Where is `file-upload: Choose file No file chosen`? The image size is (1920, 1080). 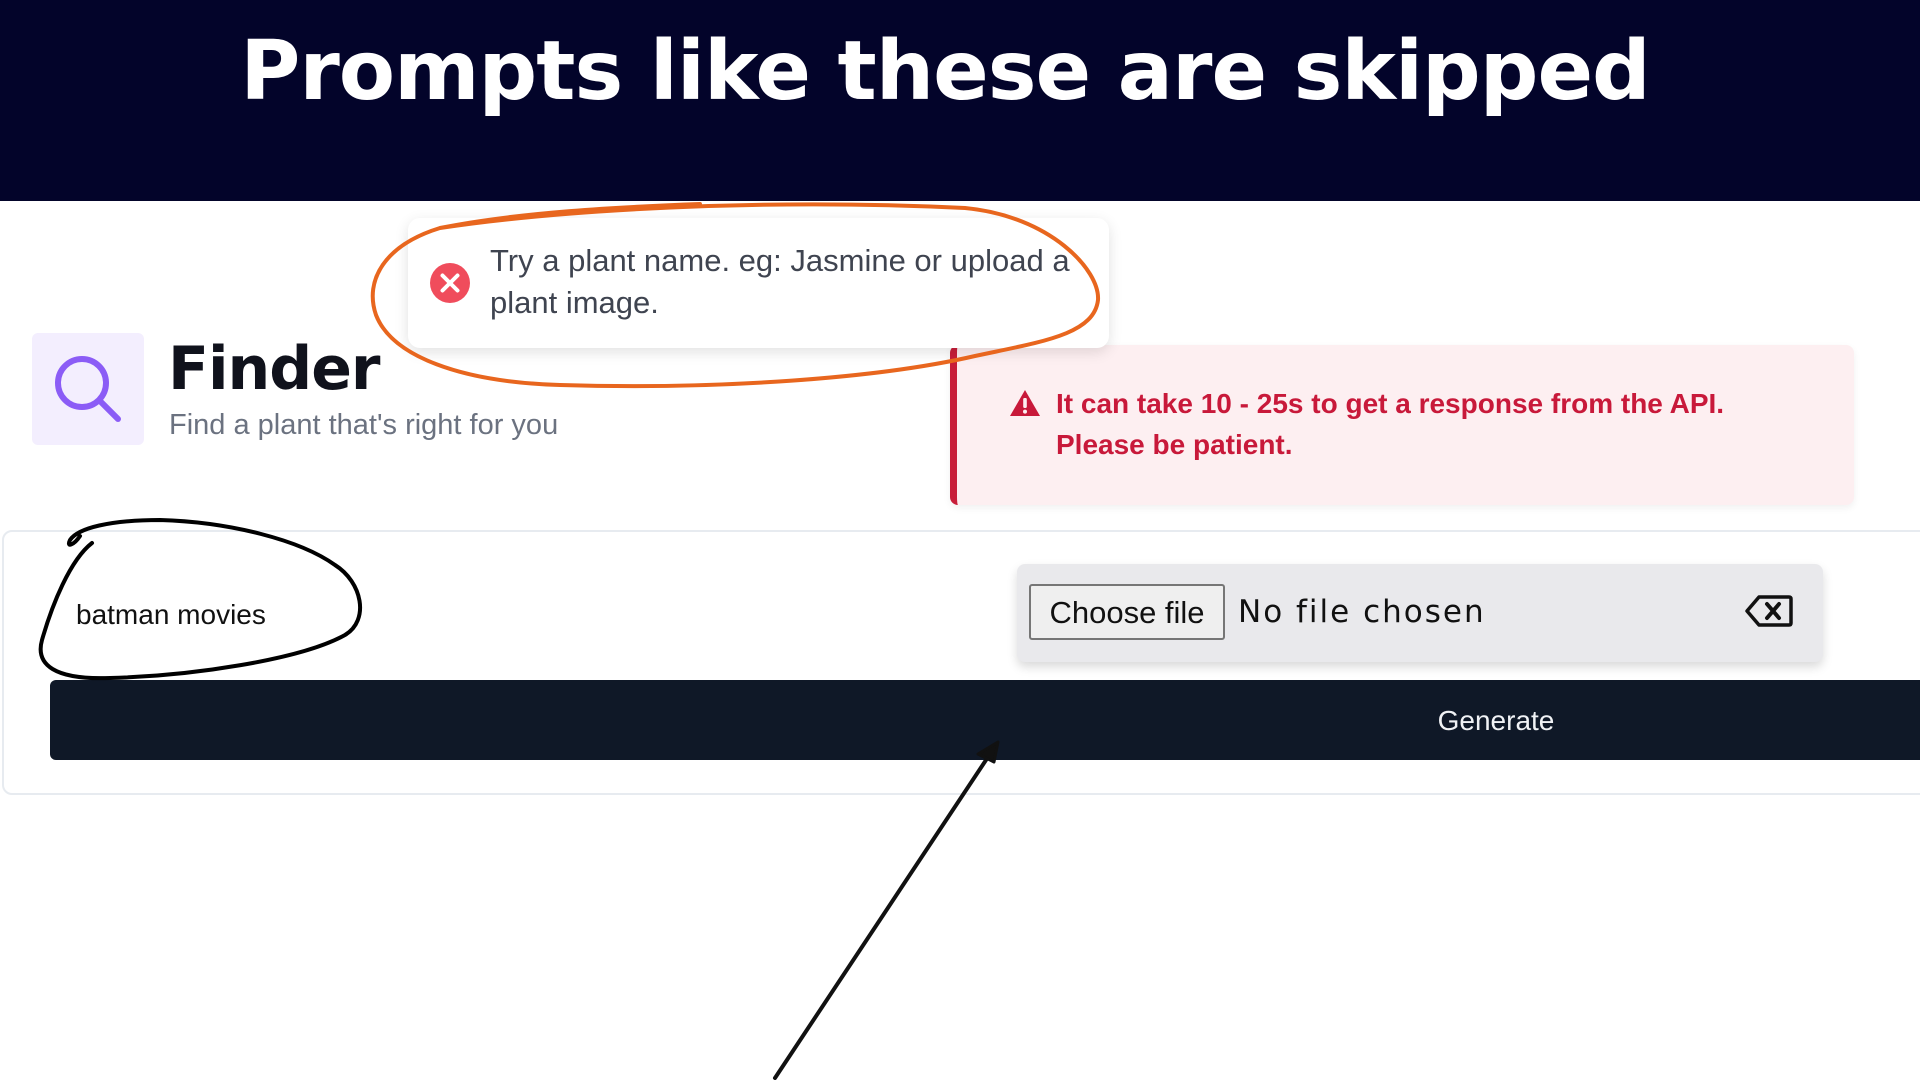 file-upload: Choose file No file chosen is located at coordinates (1420, 613).